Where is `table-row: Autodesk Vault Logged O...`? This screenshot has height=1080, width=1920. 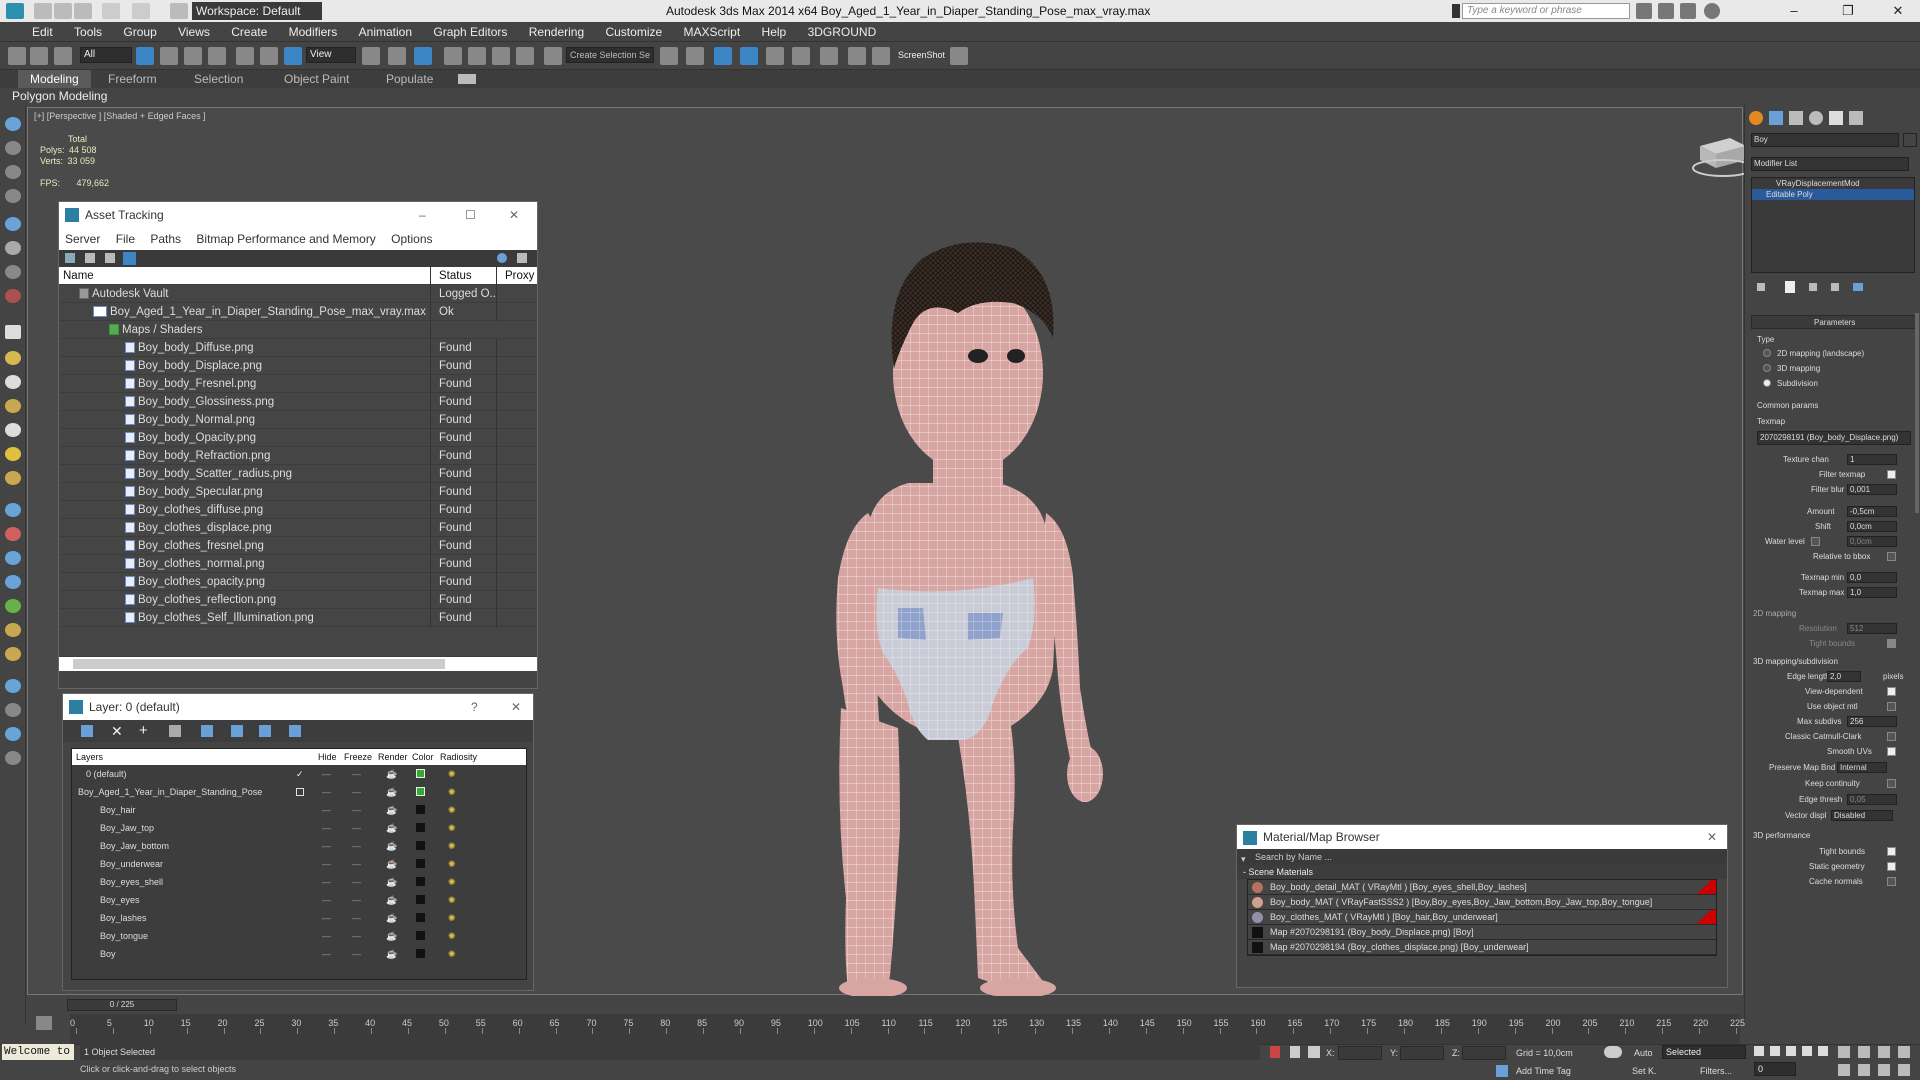
table-row: Autodesk Vault Logged O... is located at coordinates (298, 294).